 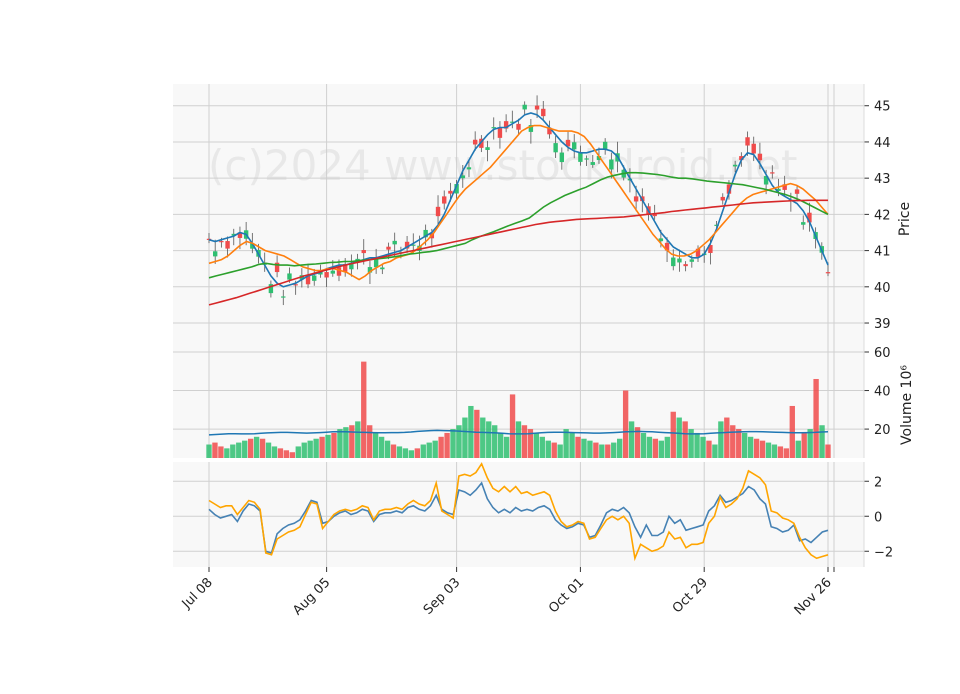 I want to click on volume-ytick-label: 40, so click(x=882, y=392).